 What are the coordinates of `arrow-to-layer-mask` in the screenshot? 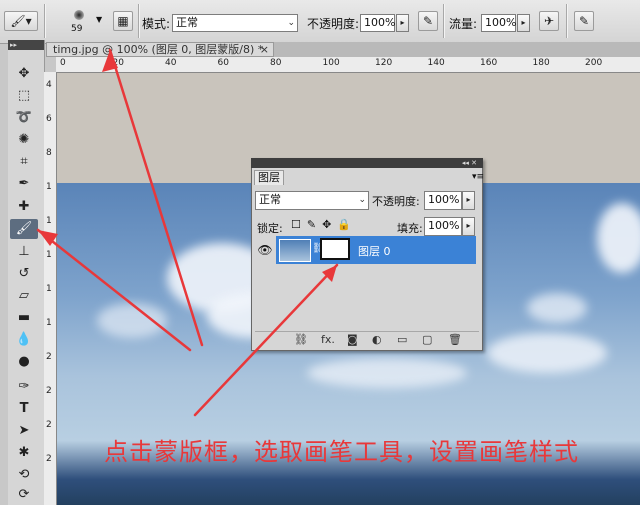 It's located at (266, 340).